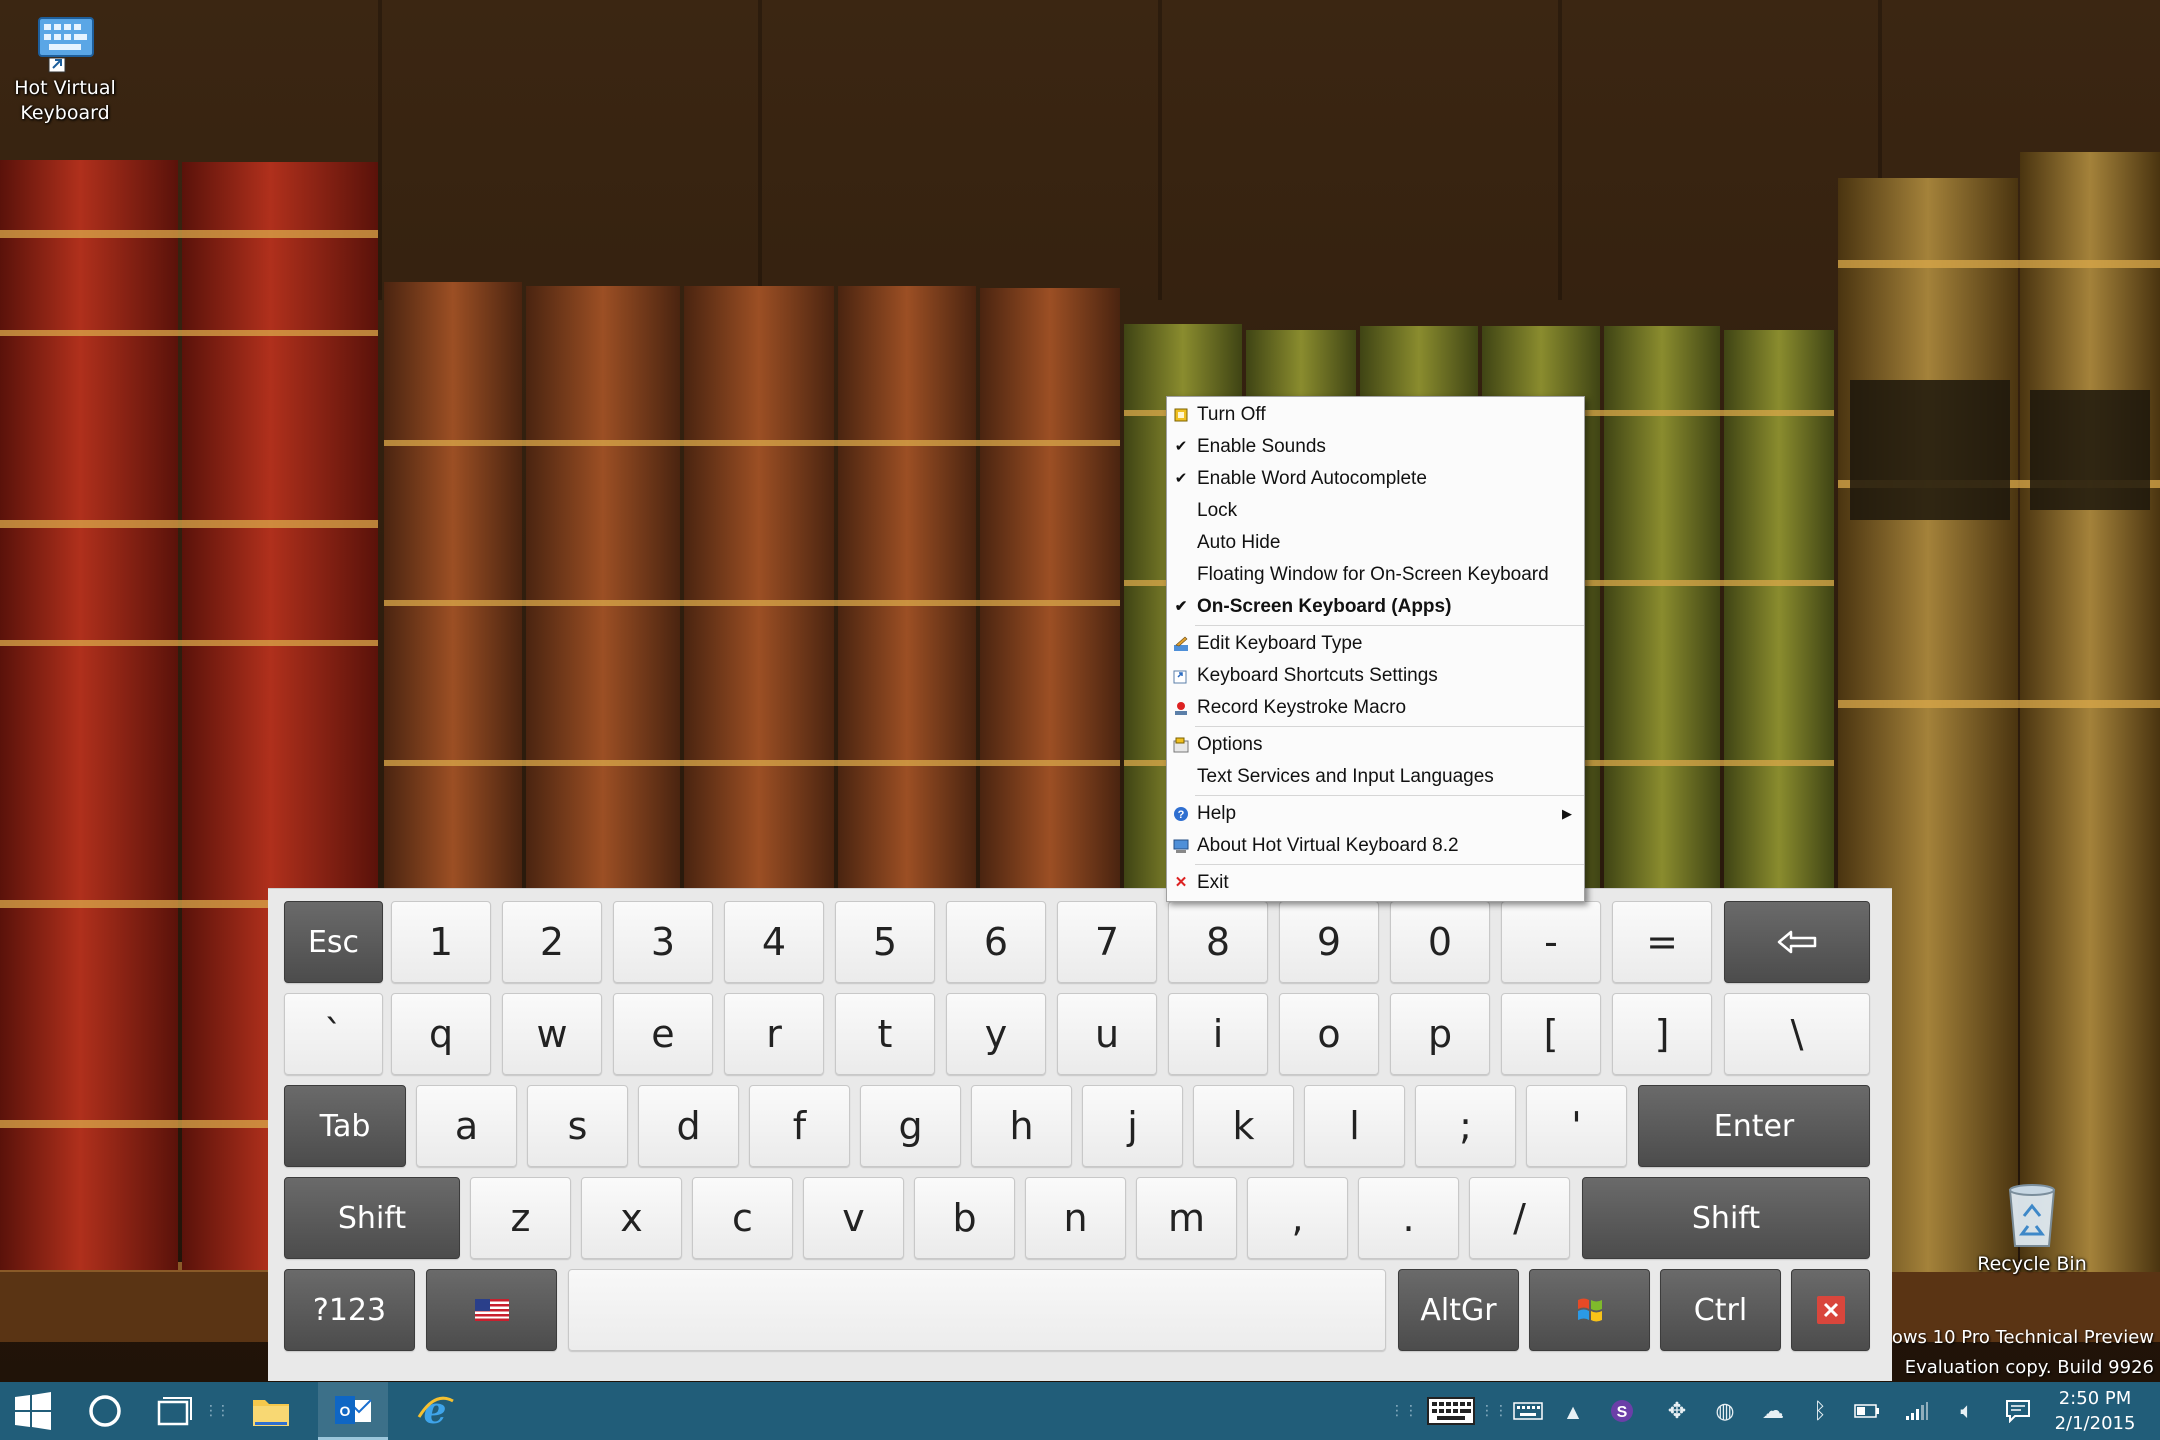  I want to click on key-l: l, so click(1354, 1126).